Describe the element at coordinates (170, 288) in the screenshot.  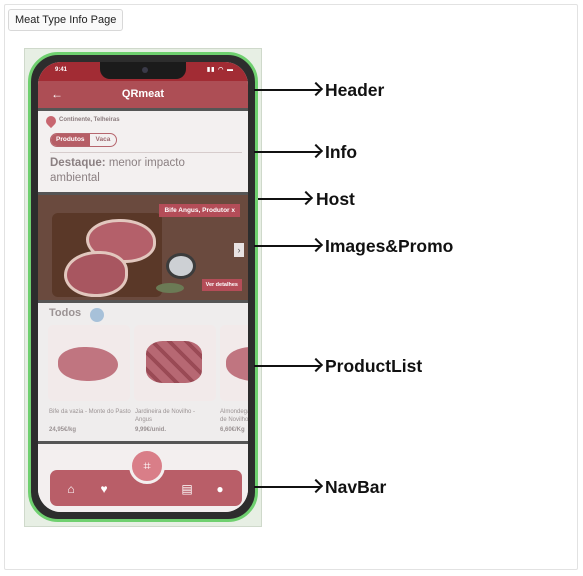
I see `herb-image` at that location.